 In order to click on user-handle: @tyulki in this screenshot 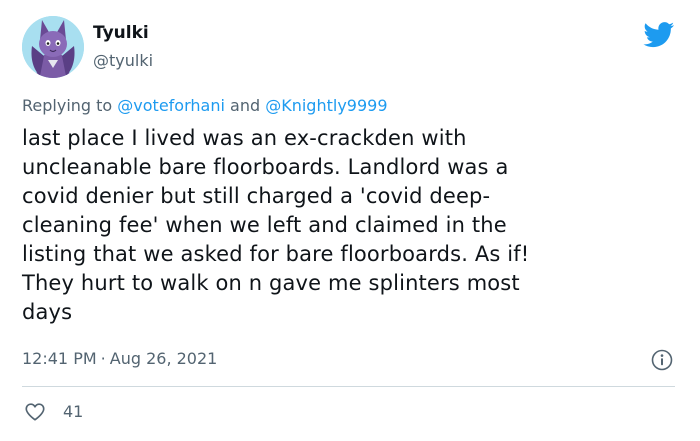, I will do `click(123, 61)`.